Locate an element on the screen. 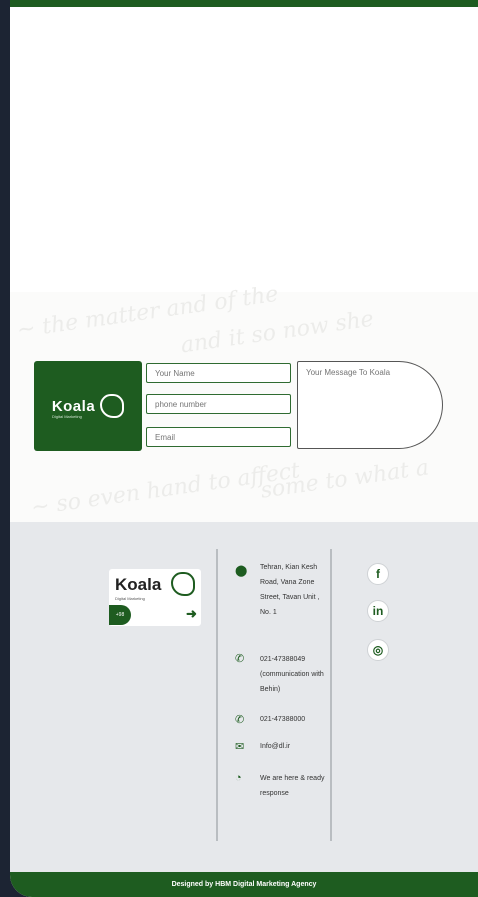  designer-credit: Designed by HBM Digital Marketing Agency is located at coordinates (244, 884).